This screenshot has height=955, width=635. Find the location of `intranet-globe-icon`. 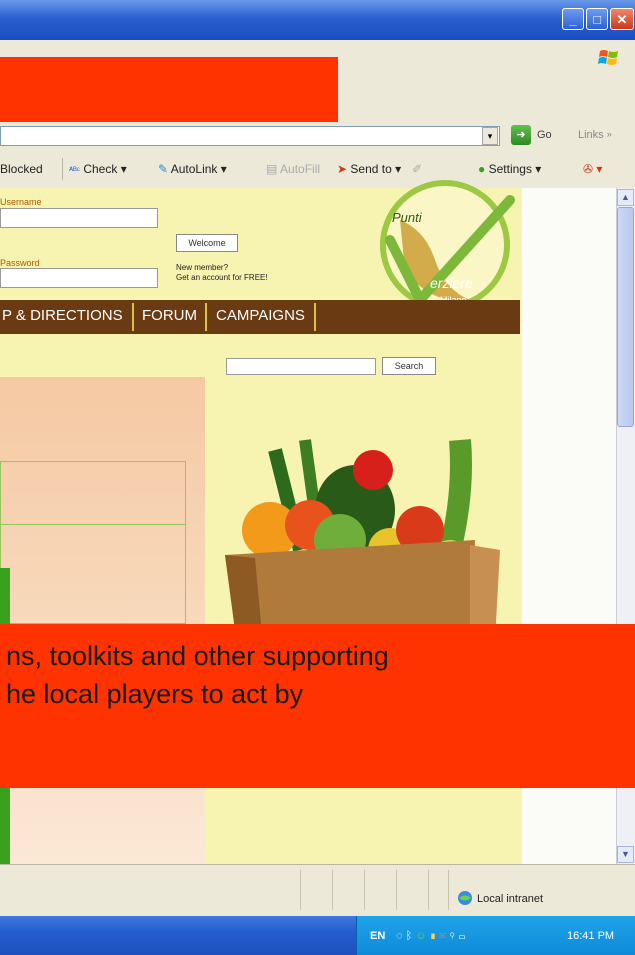

intranet-globe-icon is located at coordinates (465, 898).